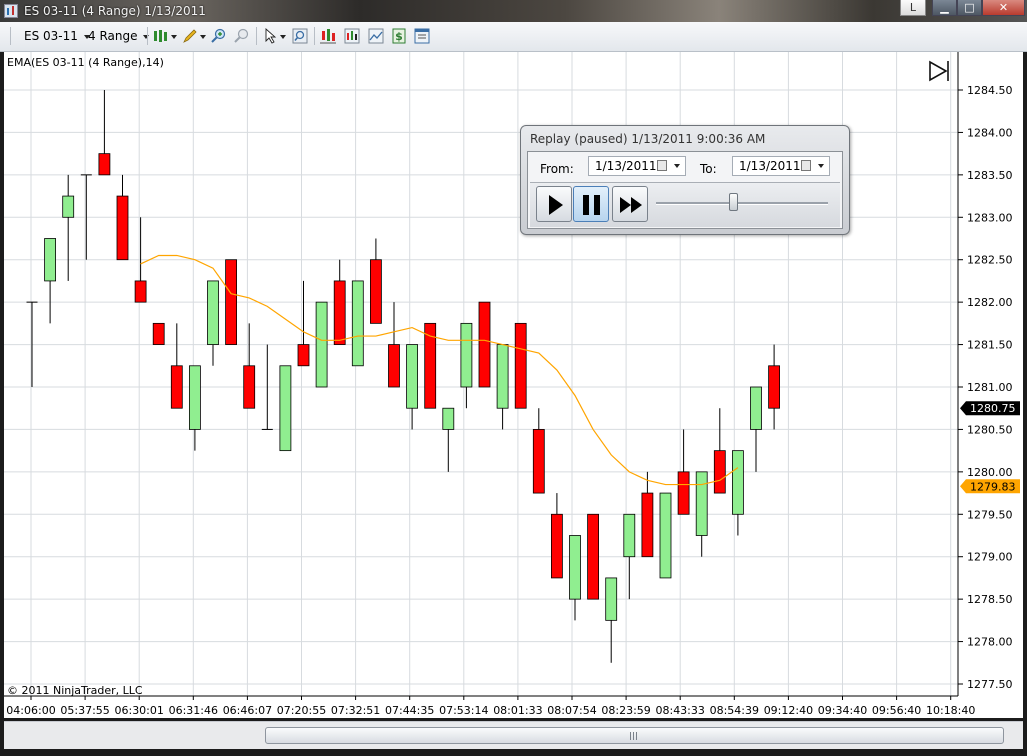 The height and width of the screenshot is (756, 1027). What do you see at coordinates (513, 37) in the screenshot?
I see `chart-toolbar: ES 03-11 4 Range $` at bounding box center [513, 37].